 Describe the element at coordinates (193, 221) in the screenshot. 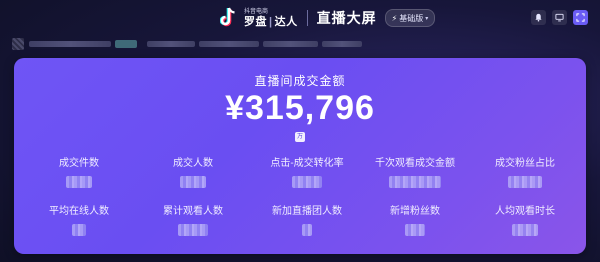

I see `metric-item: 累计观看人数` at that location.